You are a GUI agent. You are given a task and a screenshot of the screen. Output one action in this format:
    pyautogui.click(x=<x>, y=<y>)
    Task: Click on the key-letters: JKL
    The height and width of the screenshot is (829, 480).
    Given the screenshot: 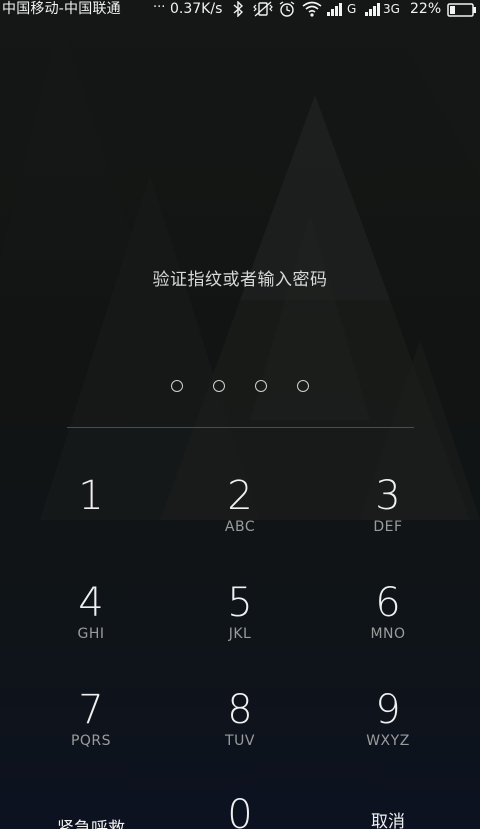 What is the action you would take?
    pyautogui.click(x=240, y=634)
    